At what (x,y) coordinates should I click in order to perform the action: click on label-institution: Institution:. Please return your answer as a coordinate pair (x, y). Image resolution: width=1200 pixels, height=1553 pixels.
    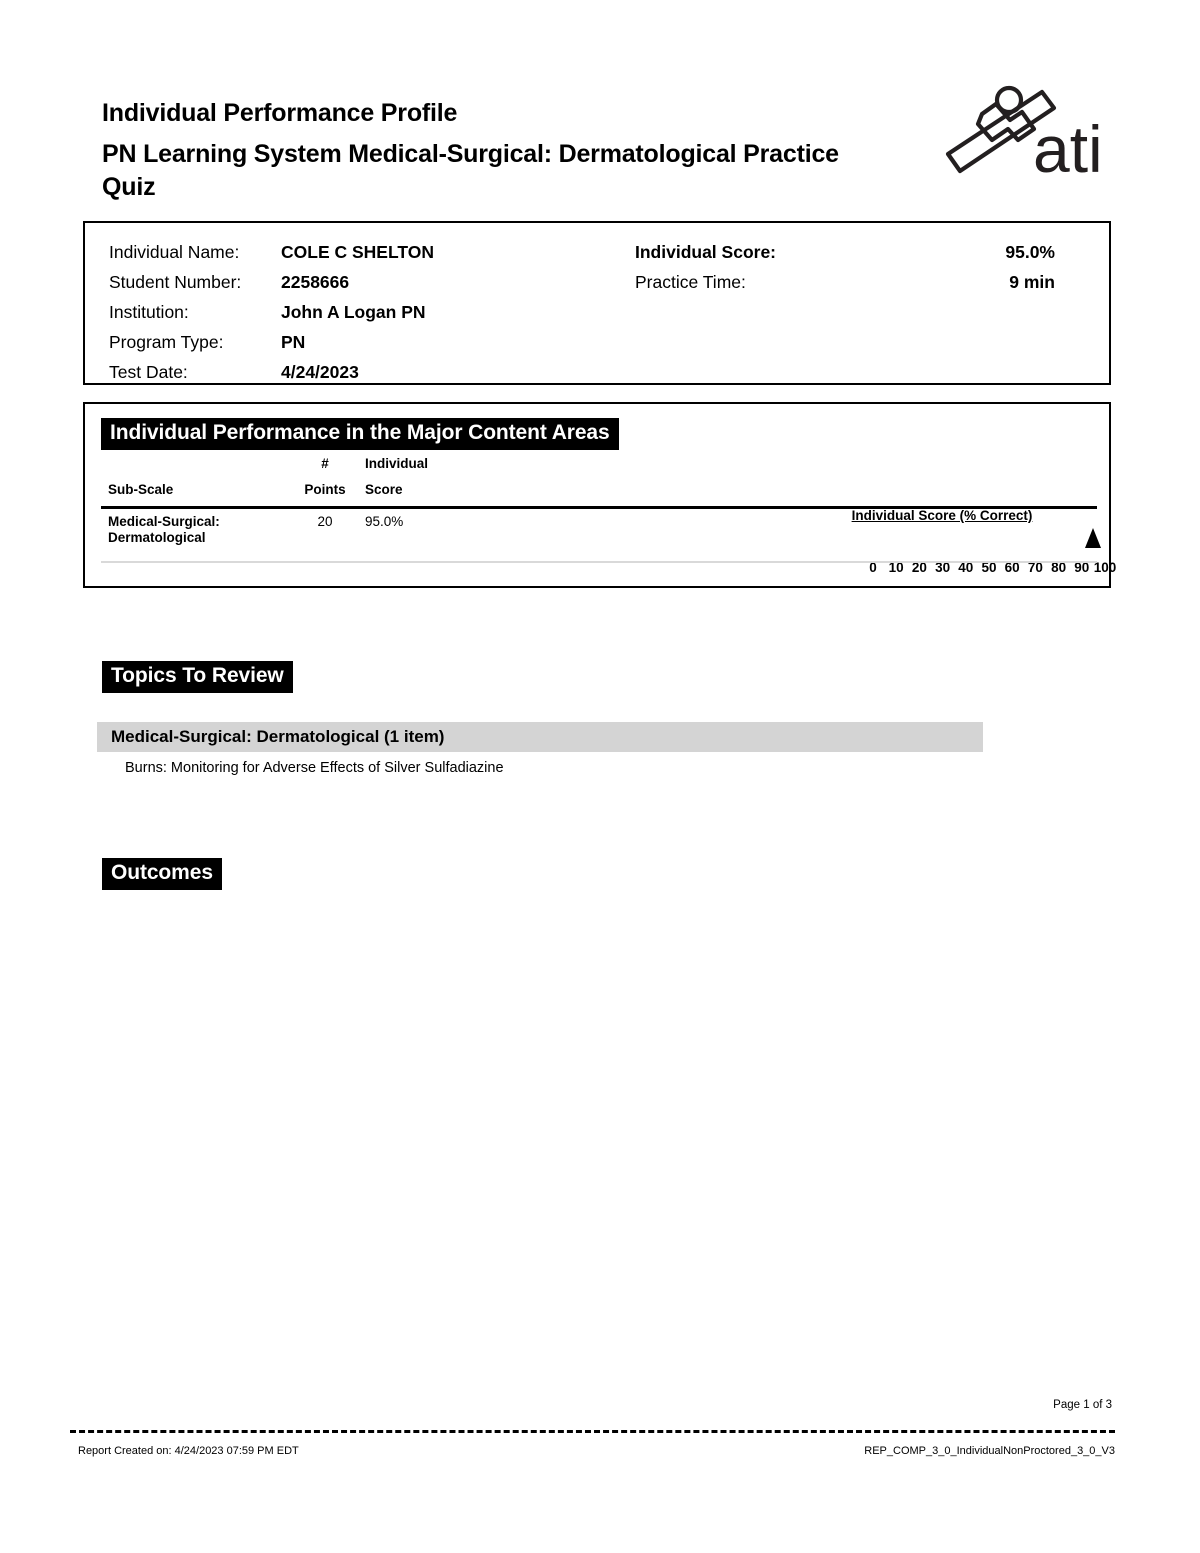
    Looking at the image, I should click on (149, 312).